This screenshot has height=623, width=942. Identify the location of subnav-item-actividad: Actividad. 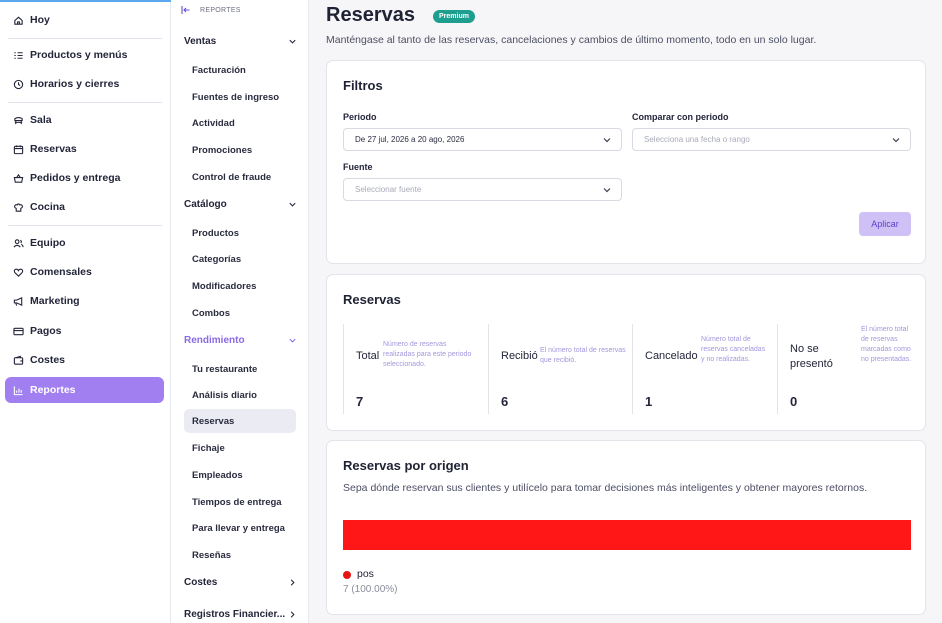
(240, 123).